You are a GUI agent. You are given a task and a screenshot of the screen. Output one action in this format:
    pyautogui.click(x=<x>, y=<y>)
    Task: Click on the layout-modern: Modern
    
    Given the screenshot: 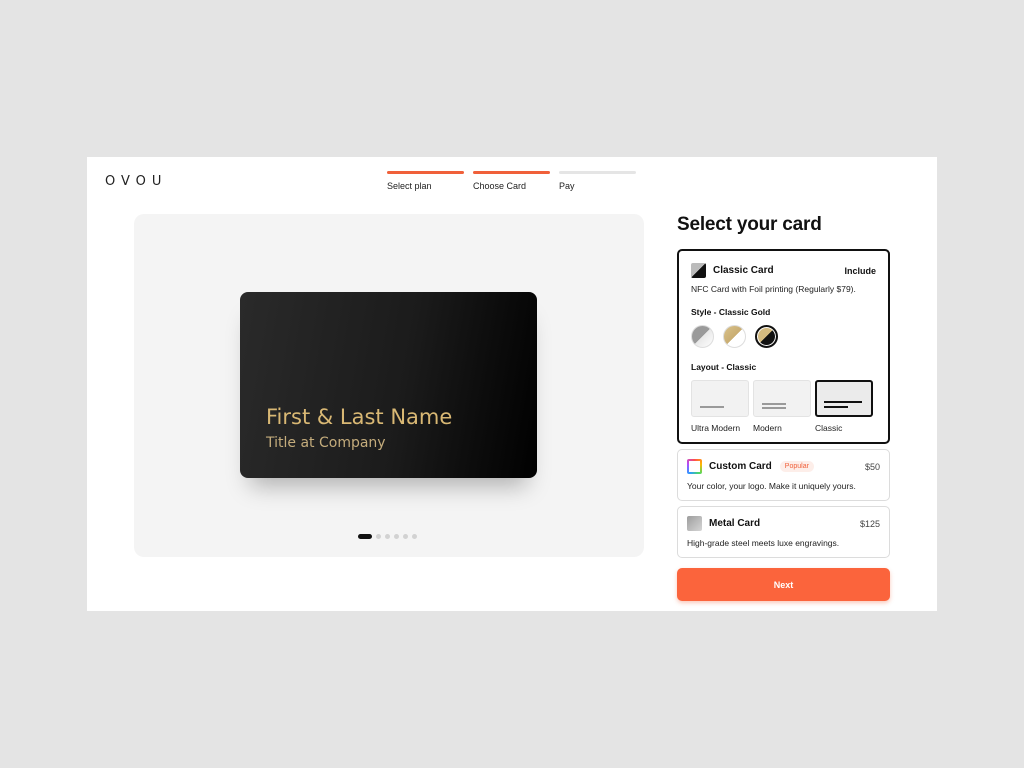 What is the action you would take?
    pyautogui.click(x=782, y=406)
    